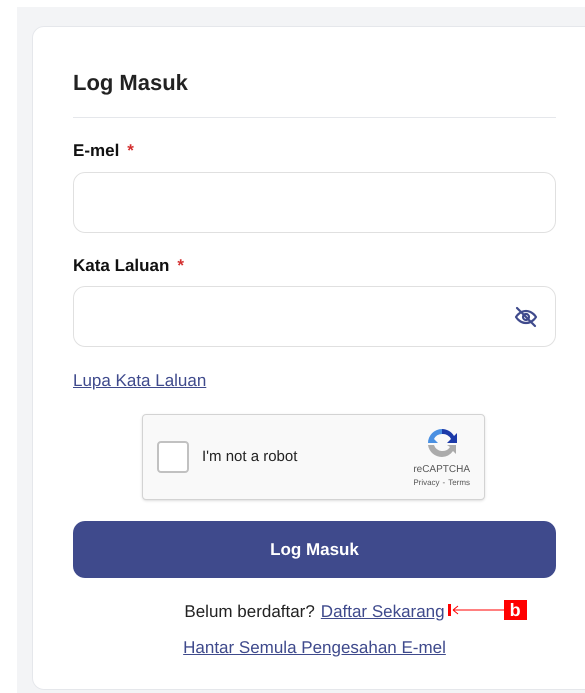  Describe the element at coordinates (314, 316) in the screenshot. I see `password-field` at that location.